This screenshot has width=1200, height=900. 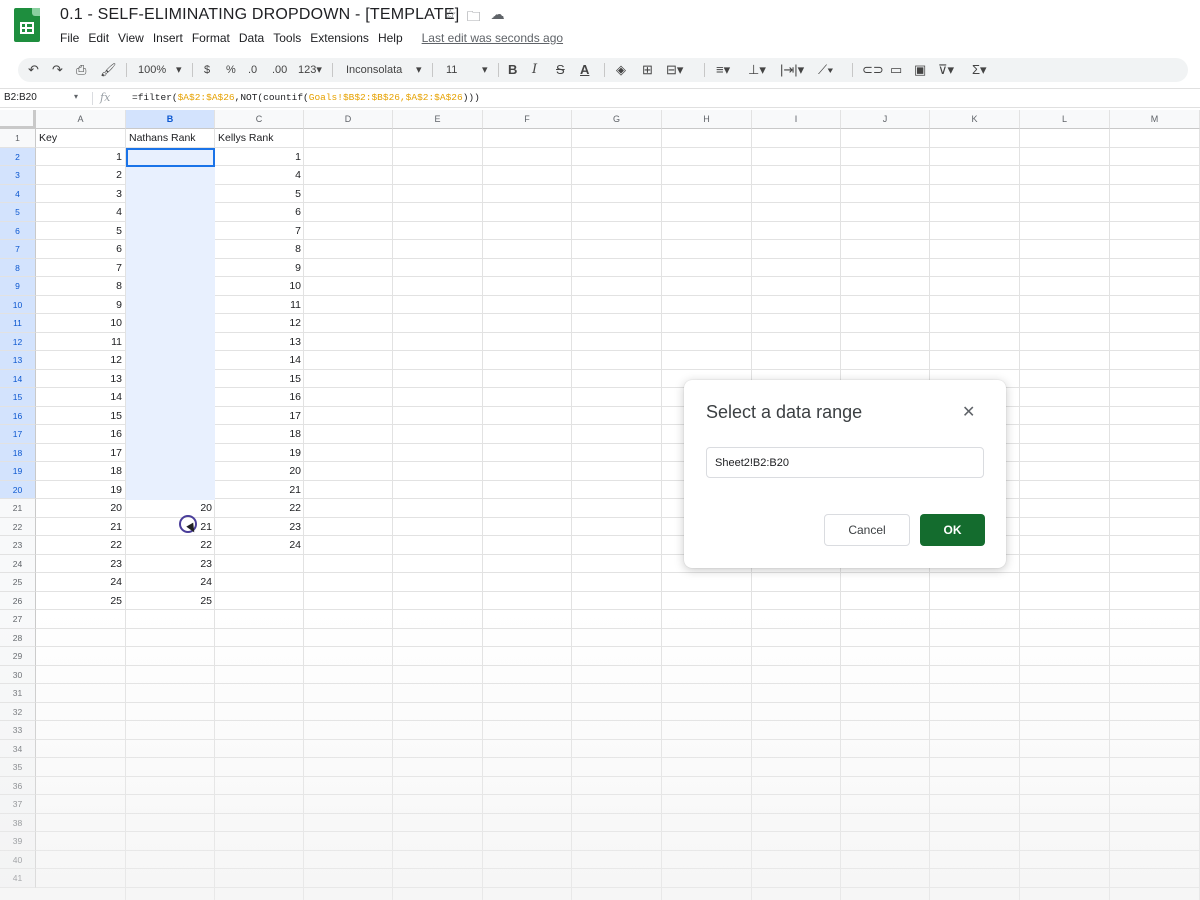 I want to click on borders-icon: ⊞, so click(x=647, y=70).